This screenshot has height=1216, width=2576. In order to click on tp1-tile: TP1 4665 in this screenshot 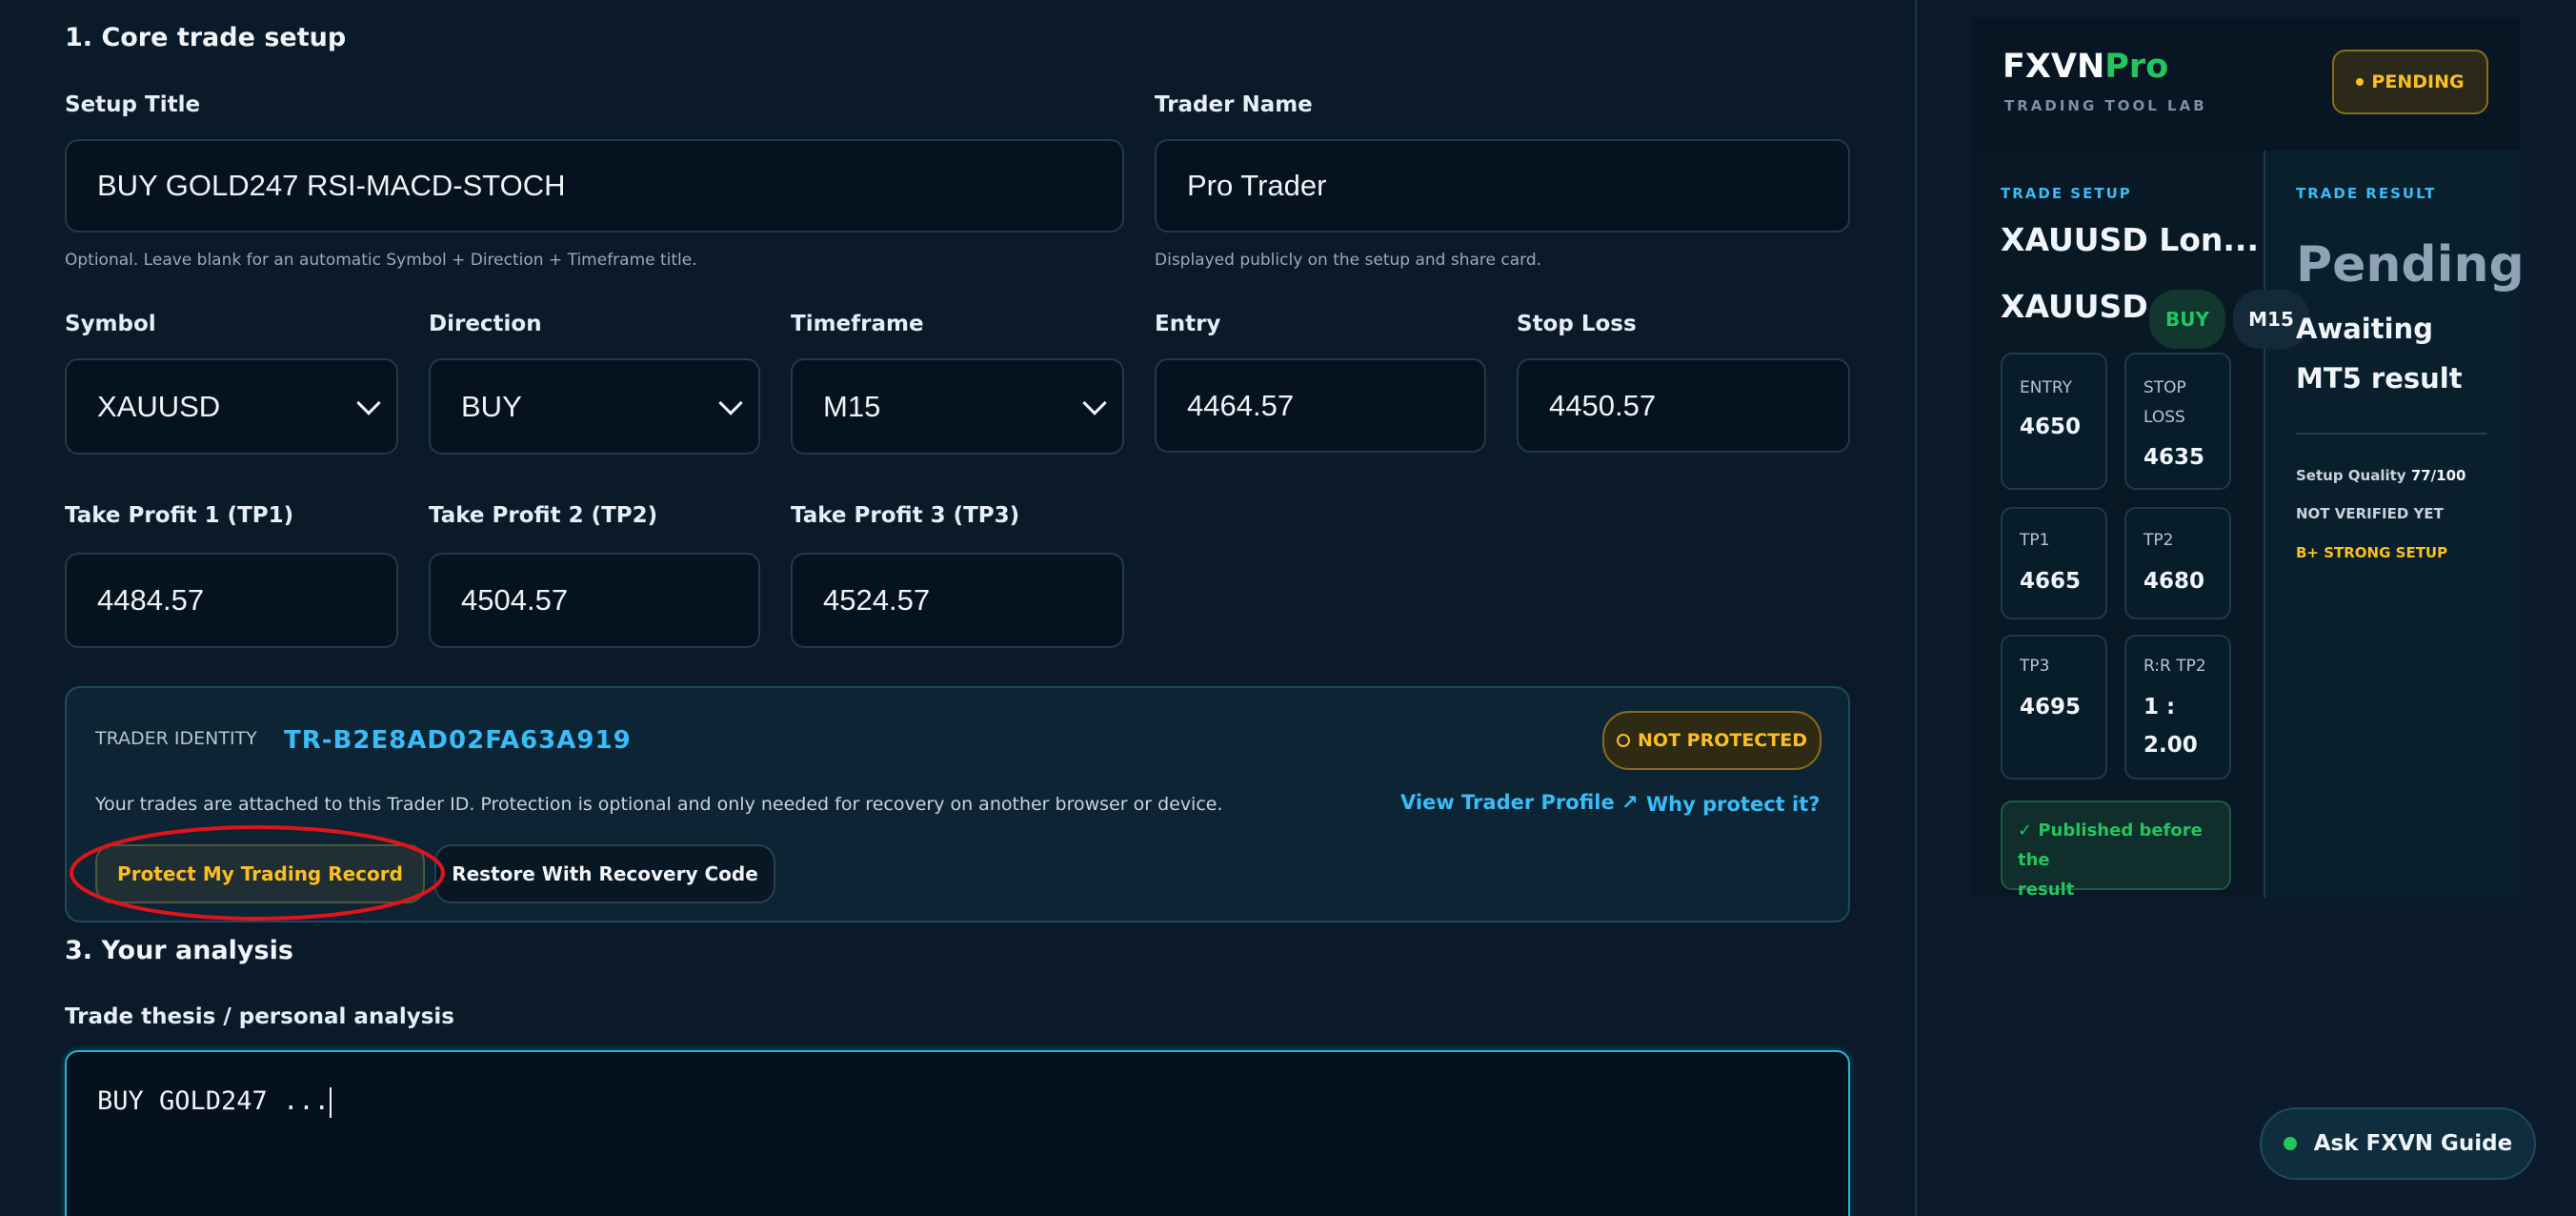, I will do `click(2054, 563)`.